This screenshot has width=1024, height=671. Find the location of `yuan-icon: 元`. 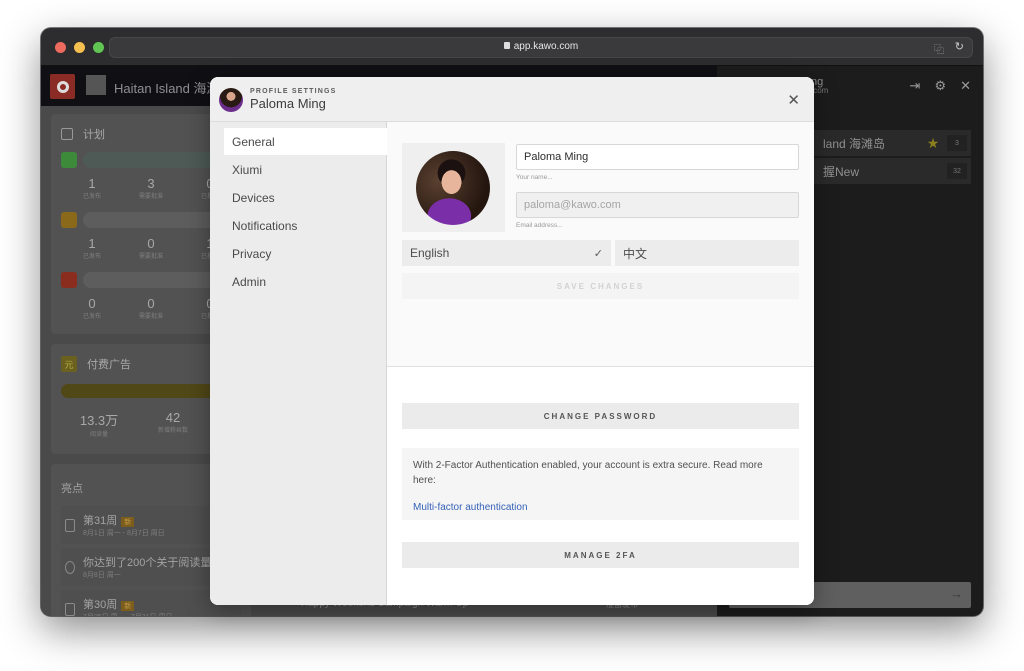

yuan-icon: 元 is located at coordinates (69, 364).